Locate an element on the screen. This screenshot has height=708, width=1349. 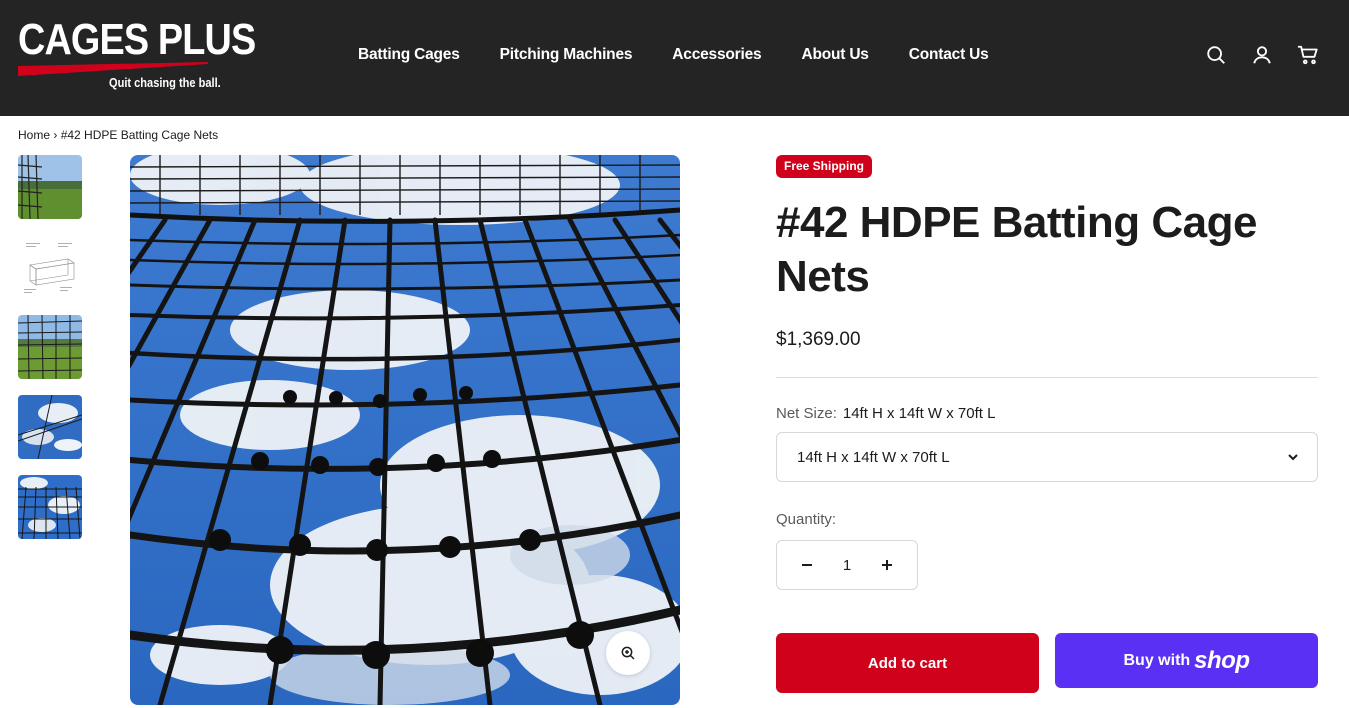
thumbnail-list is located at coordinates (50, 355).